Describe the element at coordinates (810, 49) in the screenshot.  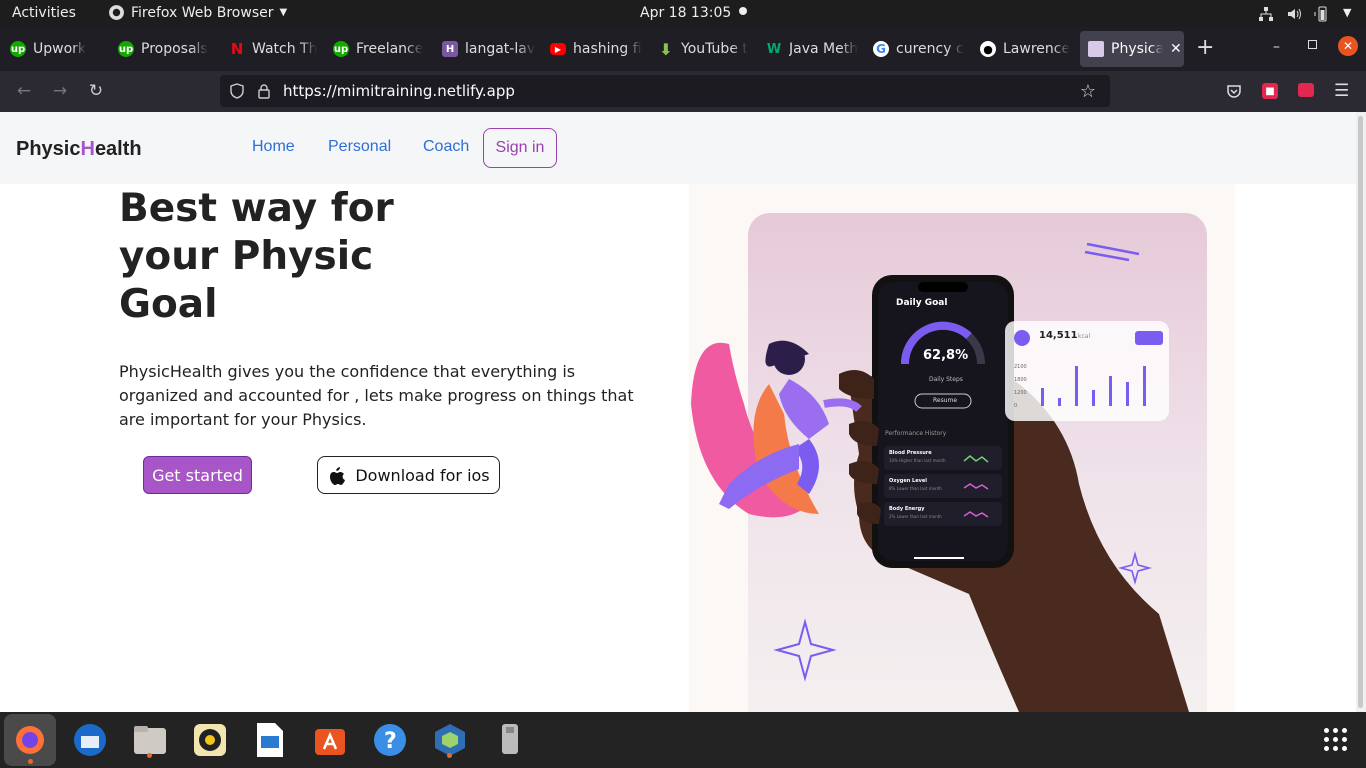
I see `tab-java-methods: W Java Meth` at that location.